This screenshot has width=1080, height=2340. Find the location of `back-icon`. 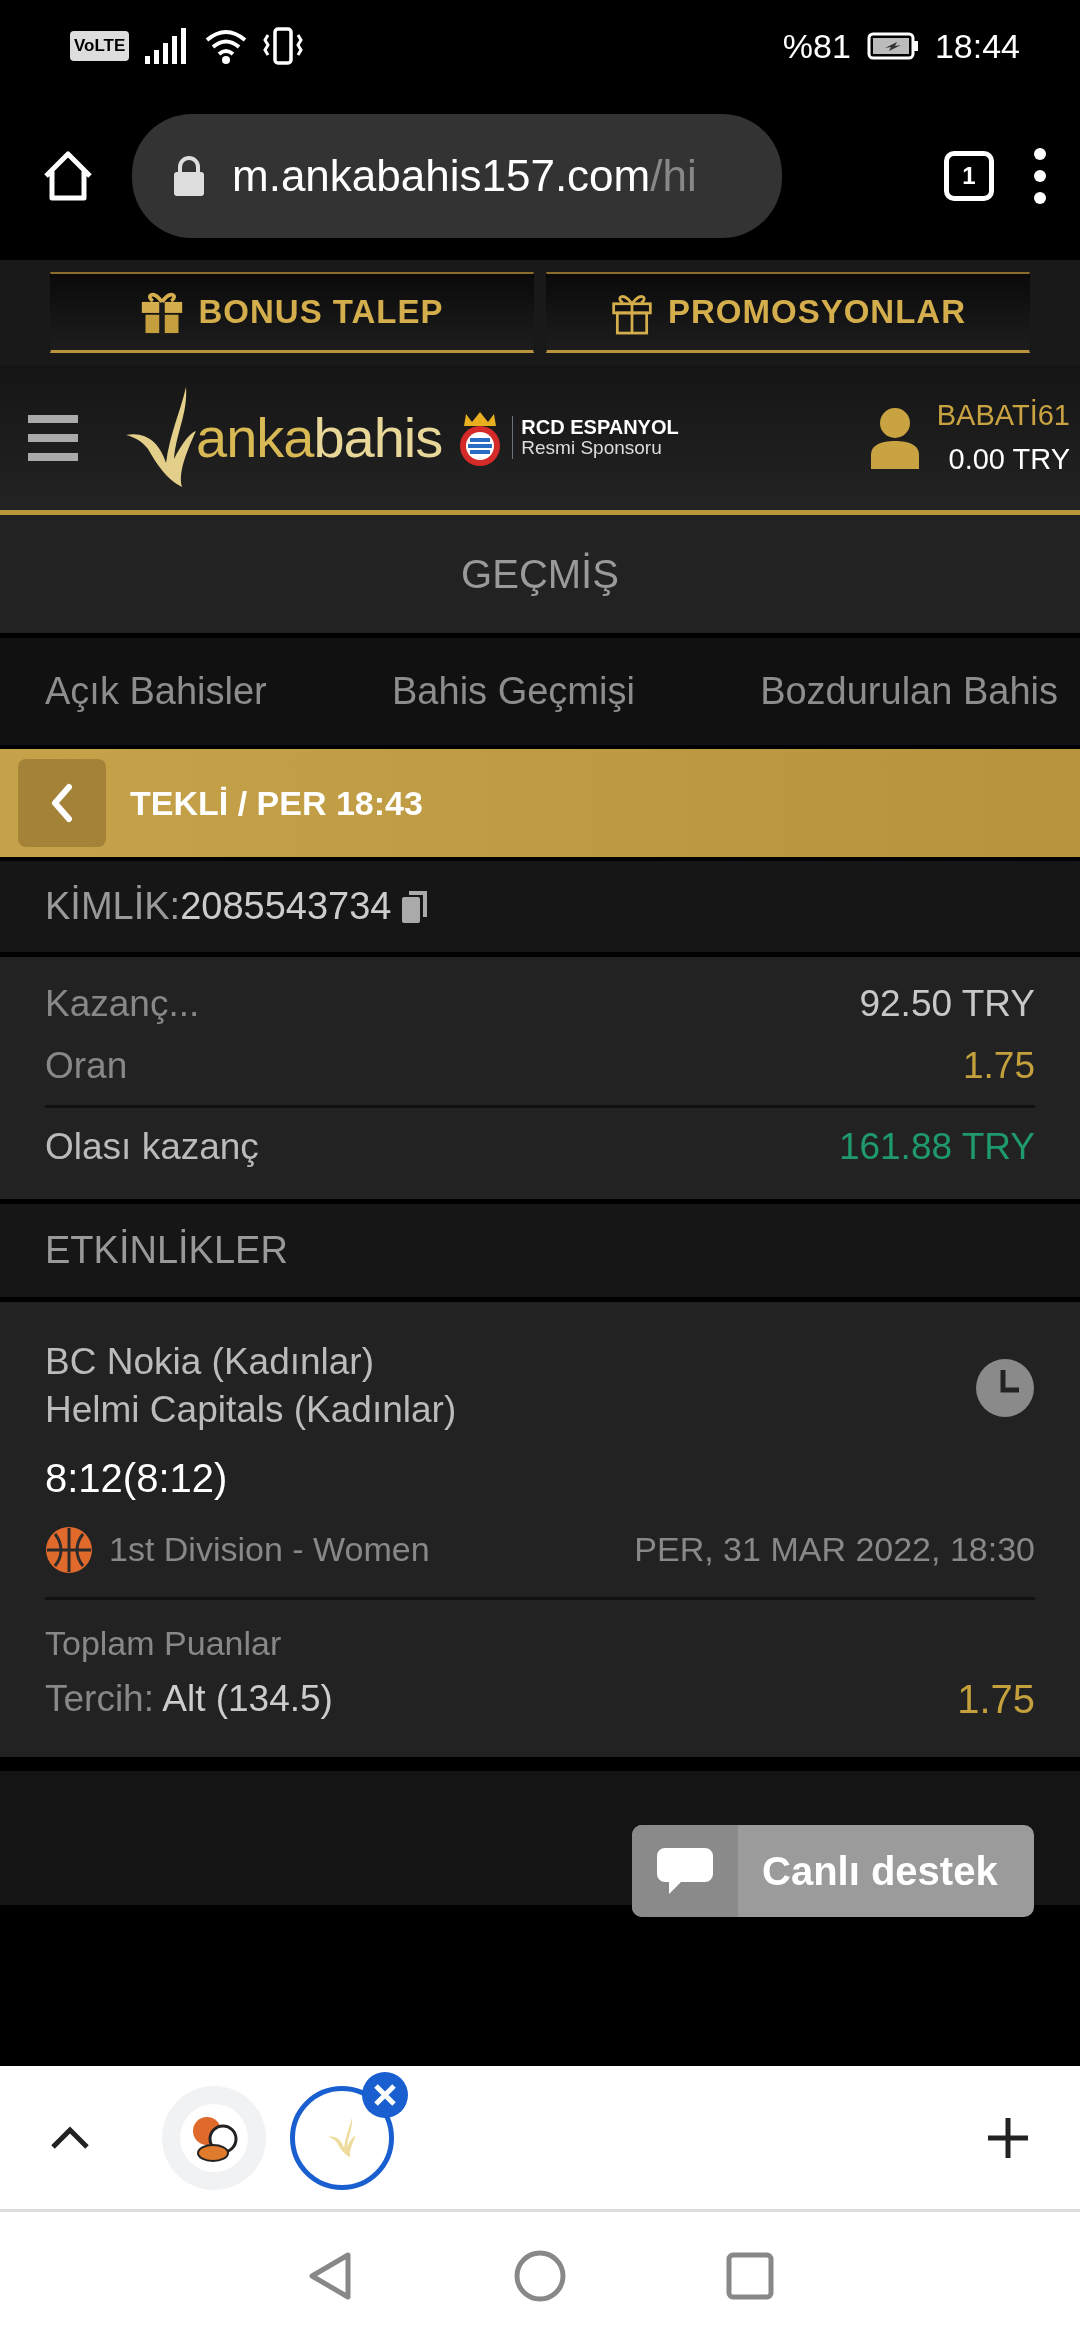

back-icon is located at coordinates (330, 2276).